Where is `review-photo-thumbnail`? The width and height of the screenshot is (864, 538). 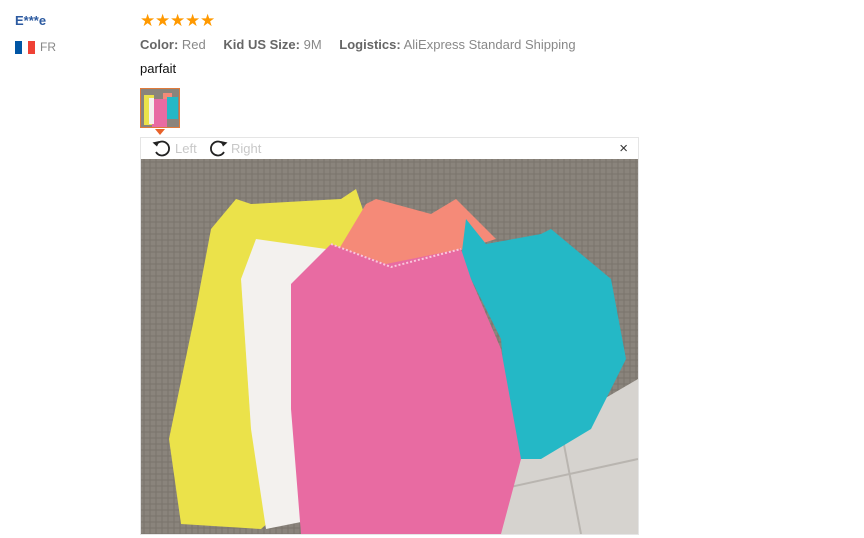
review-photo-thumbnail is located at coordinates (160, 108).